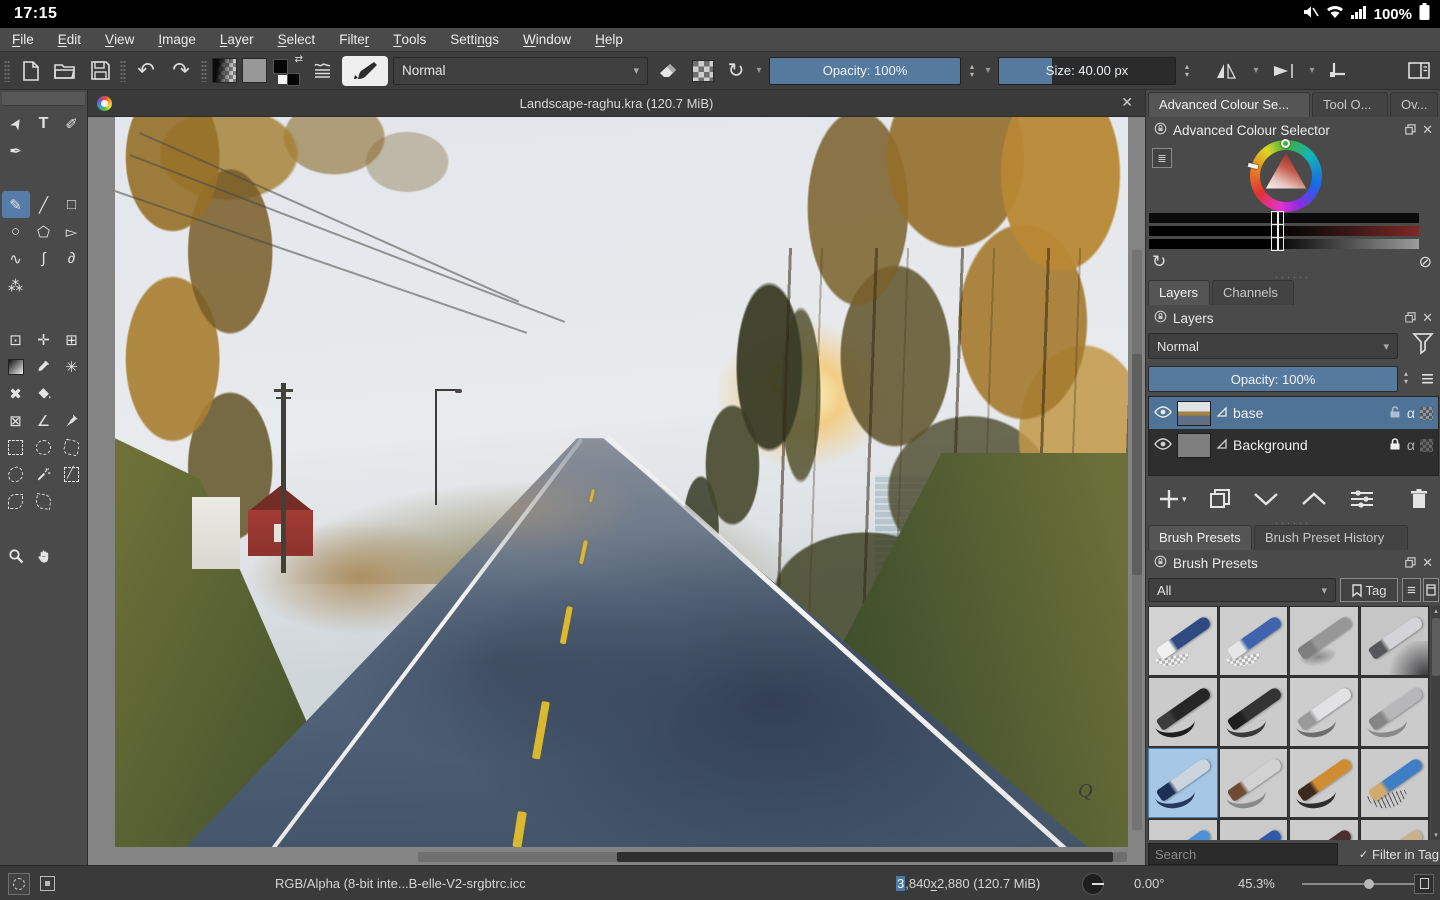  Describe the element at coordinates (1423, 345) in the screenshot. I see `layer-filter-icon` at that location.